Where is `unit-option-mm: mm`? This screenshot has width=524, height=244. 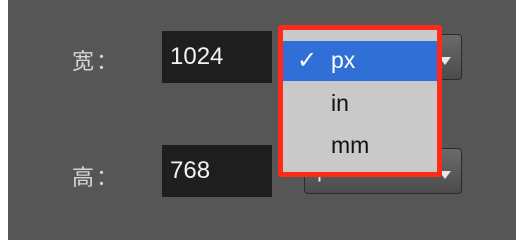 unit-option-mm: mm is located at coordinates (360, 146).